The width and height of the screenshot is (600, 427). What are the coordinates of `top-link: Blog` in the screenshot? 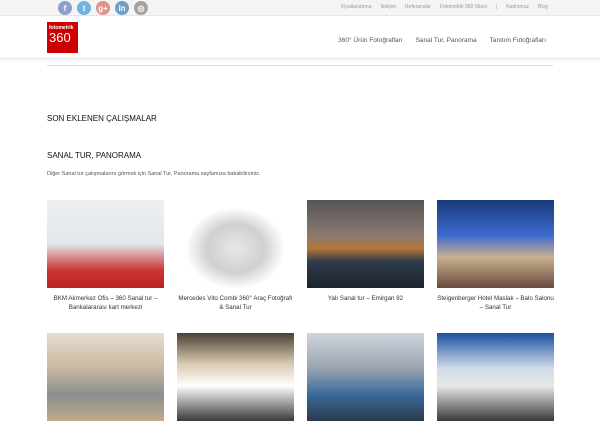 It's located at (543, 7).